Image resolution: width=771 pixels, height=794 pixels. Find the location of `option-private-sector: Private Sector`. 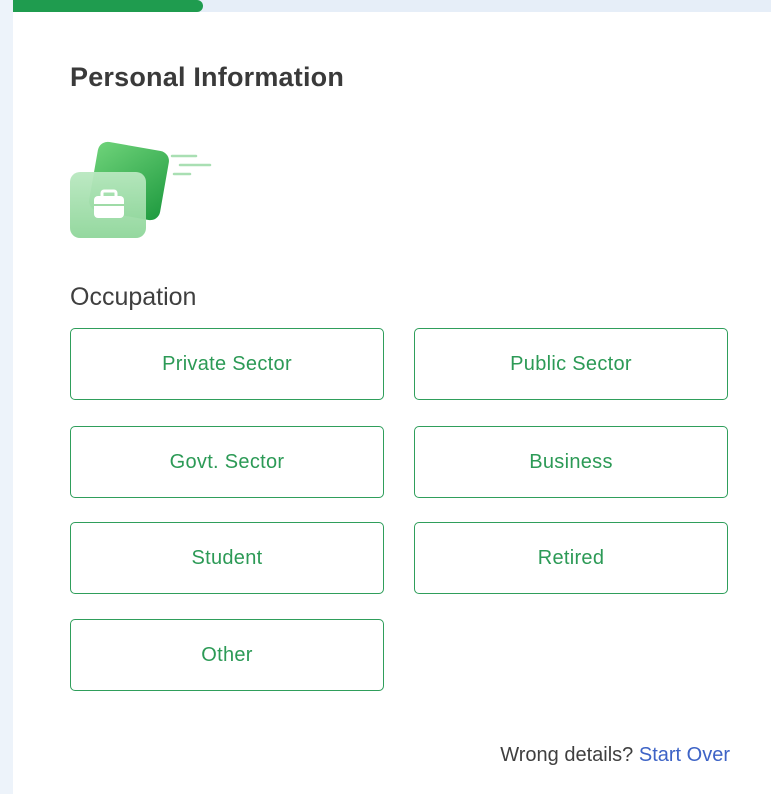

option-private-sector: Private Sector is located at coordinates (227, 364).